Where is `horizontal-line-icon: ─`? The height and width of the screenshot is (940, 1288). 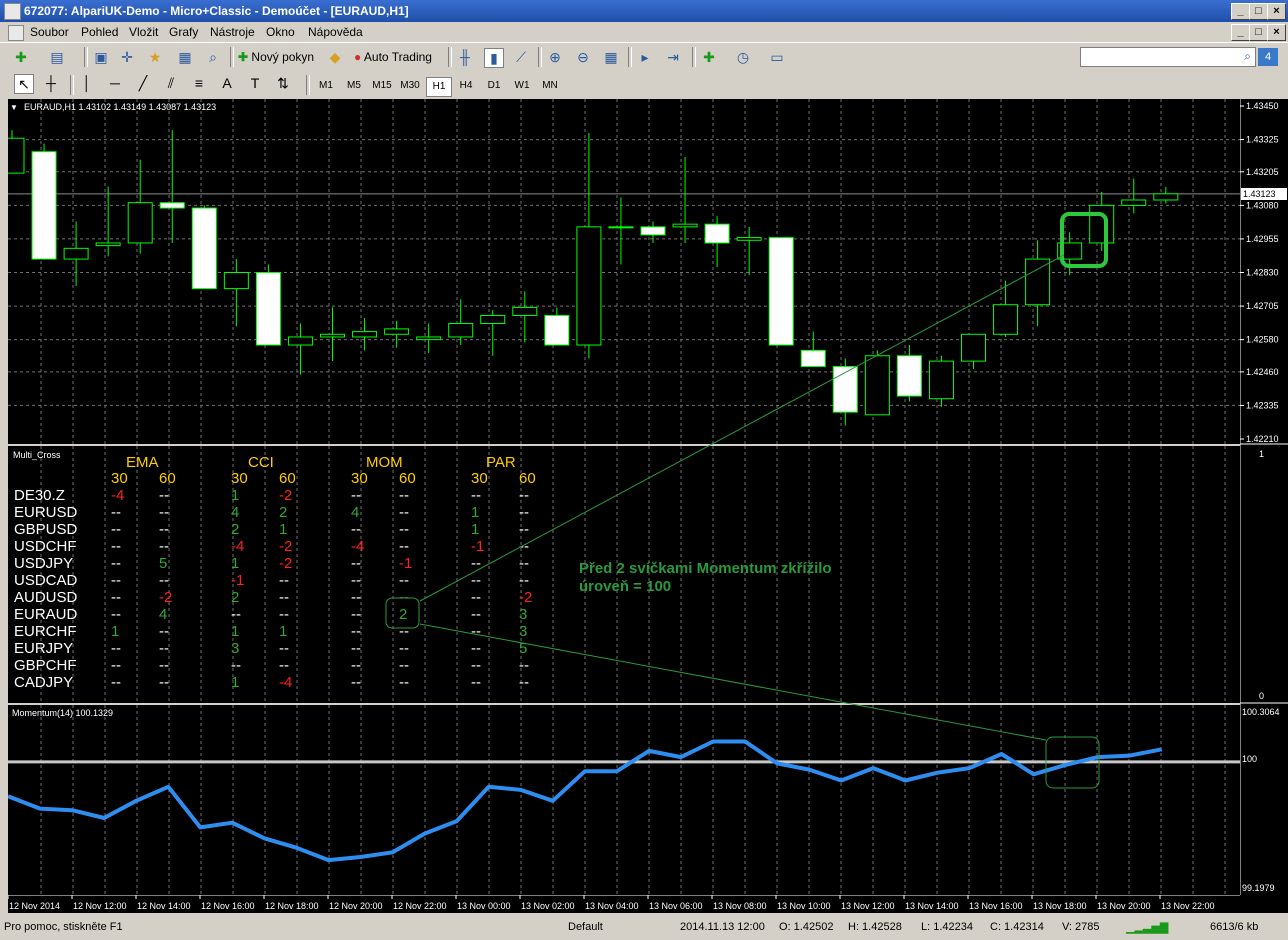
horizontal-line-icon: ─ is located at coordinates (115, 83).